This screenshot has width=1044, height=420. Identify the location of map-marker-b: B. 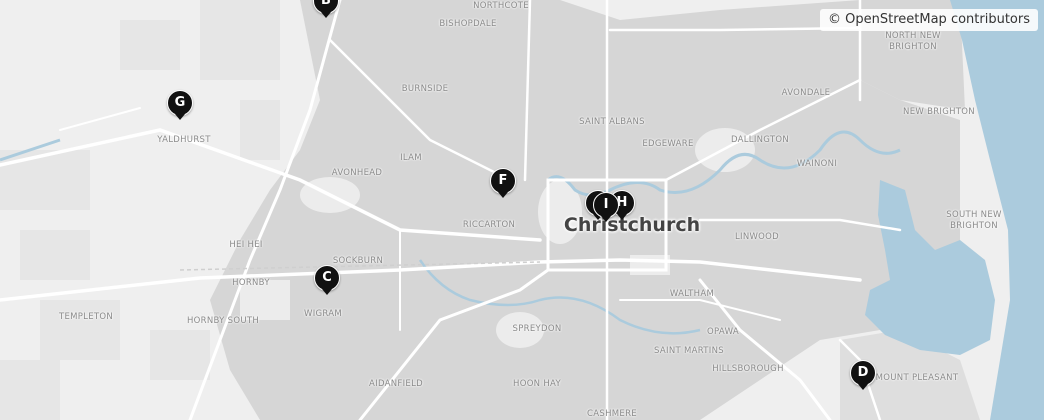
(326, 11).